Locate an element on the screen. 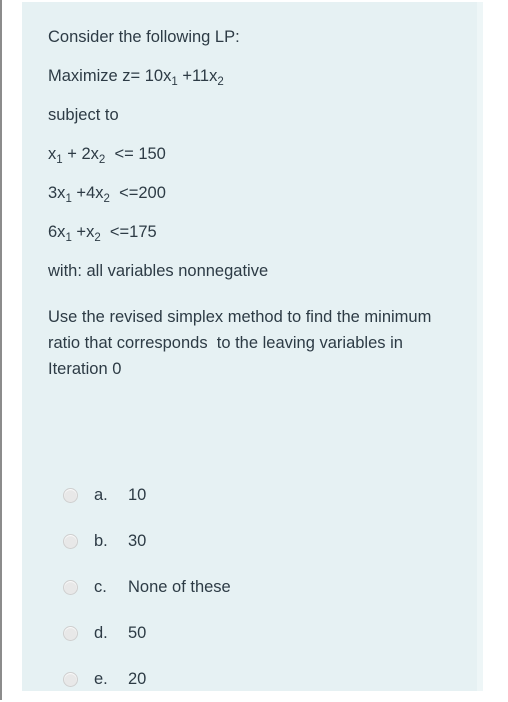 This screenshot has width=508, height=702. panel-right-edge-strip is located at coordinates (480, 346).